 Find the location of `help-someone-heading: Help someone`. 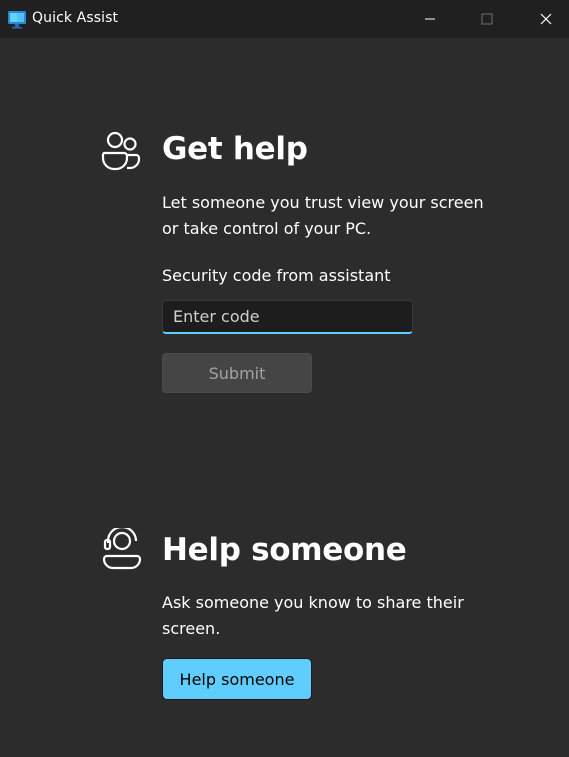

help-someone-heading: Help someone is located at coordinates (284, 550).